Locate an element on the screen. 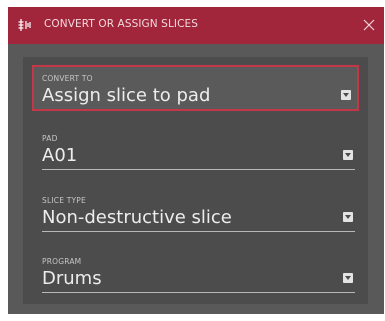  slice-icon is located at coordinates (25, 25).